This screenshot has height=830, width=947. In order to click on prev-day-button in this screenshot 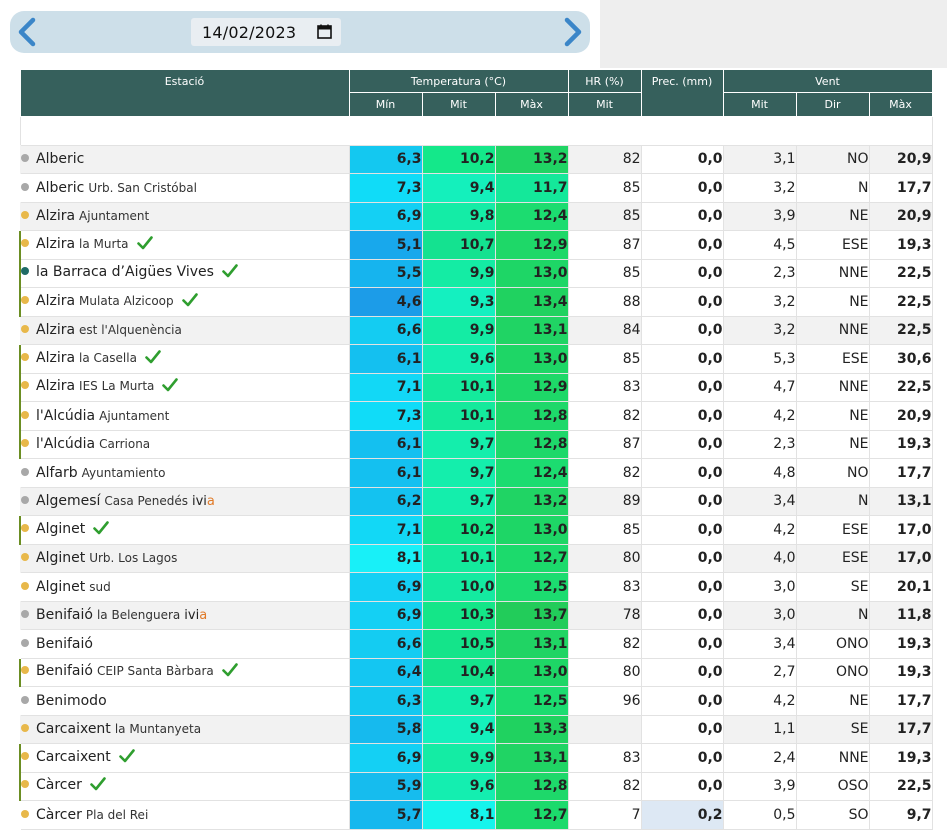, I will do `click(28, 32)`.